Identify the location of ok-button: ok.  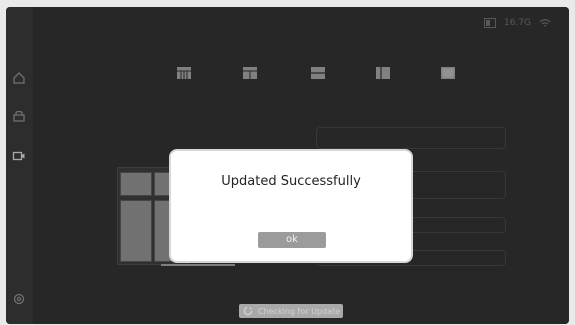
(292, 240).